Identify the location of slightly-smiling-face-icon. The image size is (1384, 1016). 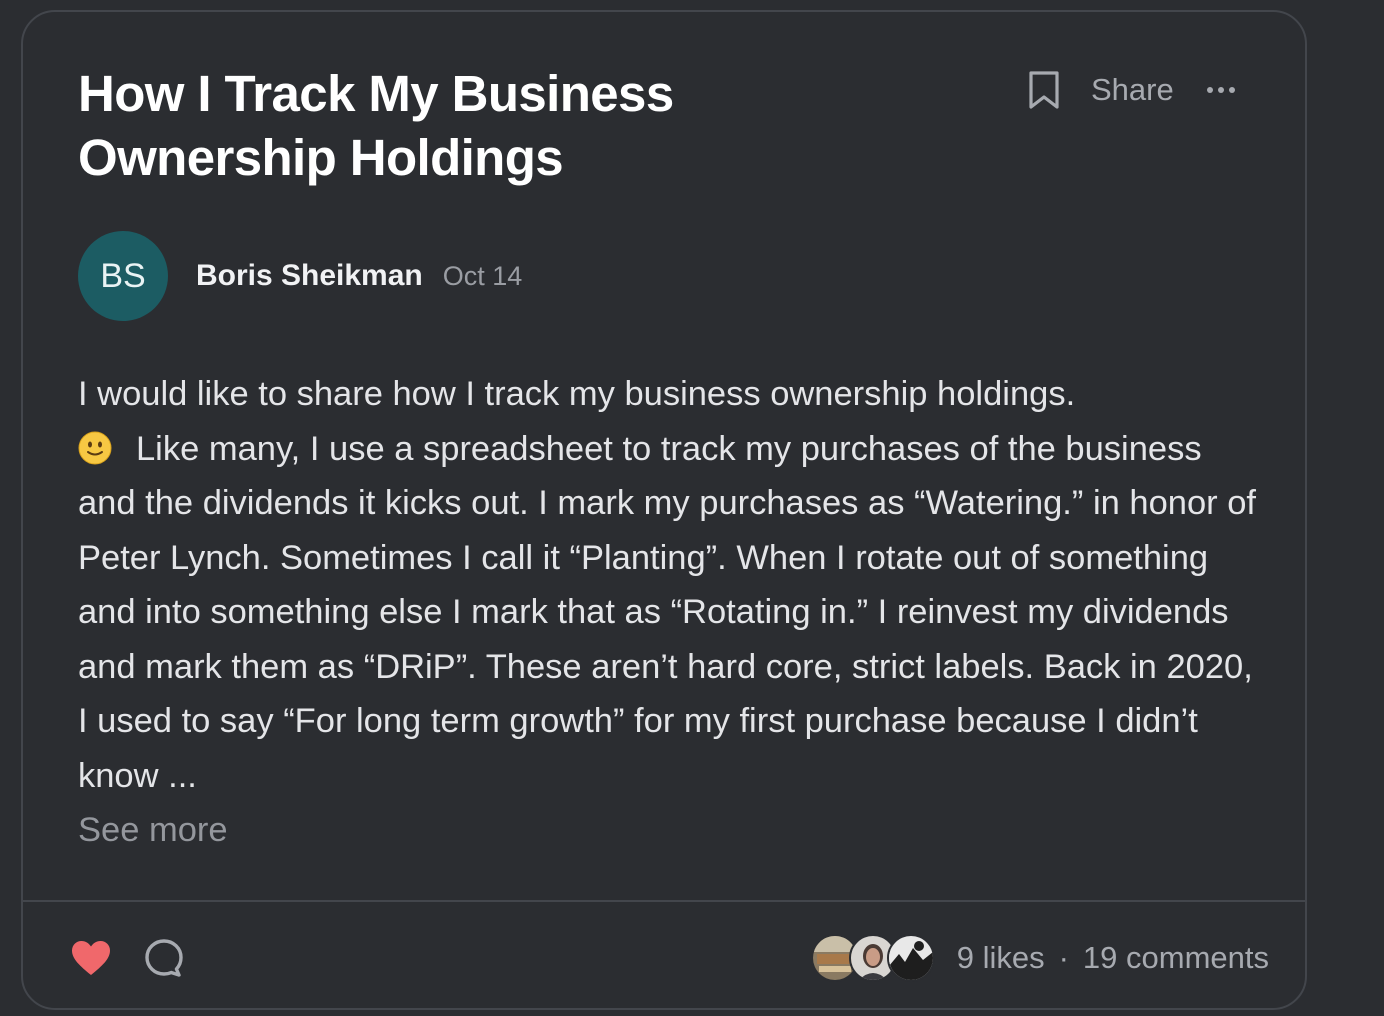
(95, 445).